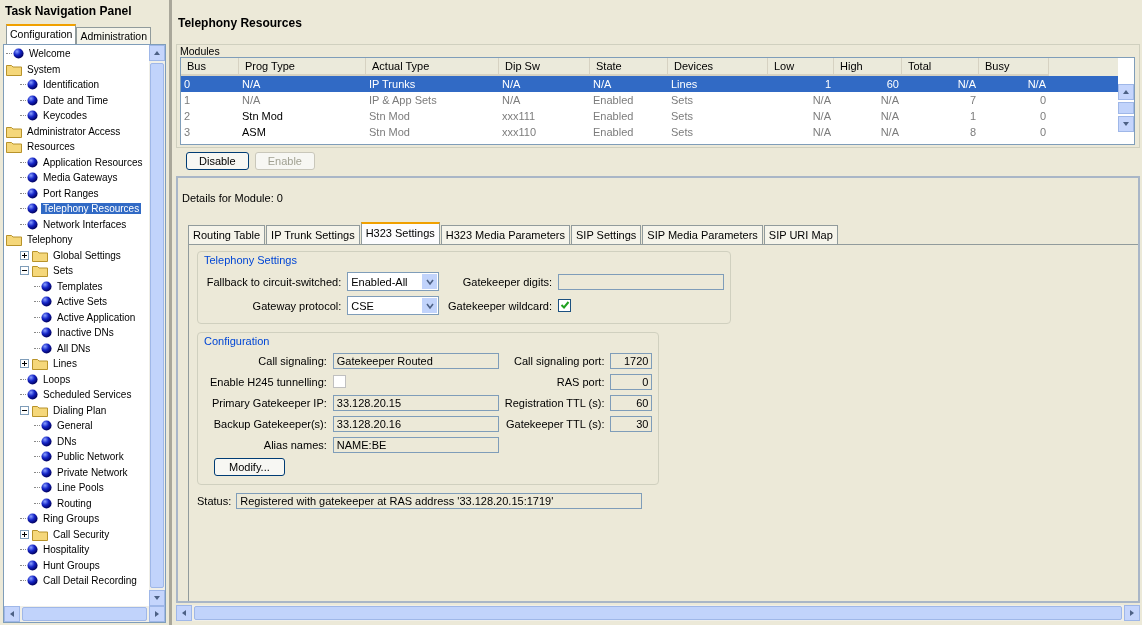 Image resolution: width=1142 pixels, height=625 pixels. What do you see at coordinates (80, 488) in the screenshot?
I see `tree-item: Line Pools` at bounding box center [80, 488].